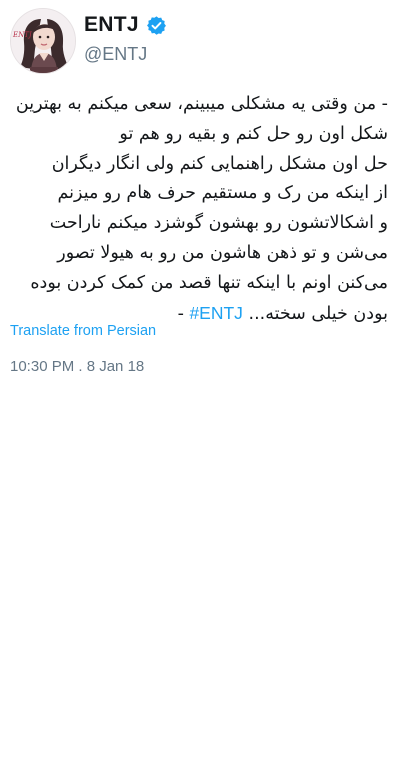 The width and height of the screenshot is (400, 767). I want to click on tweet-line: می‌شن و تو ذهن هاشون من رو به هیولا تصور, so click(222, 252).